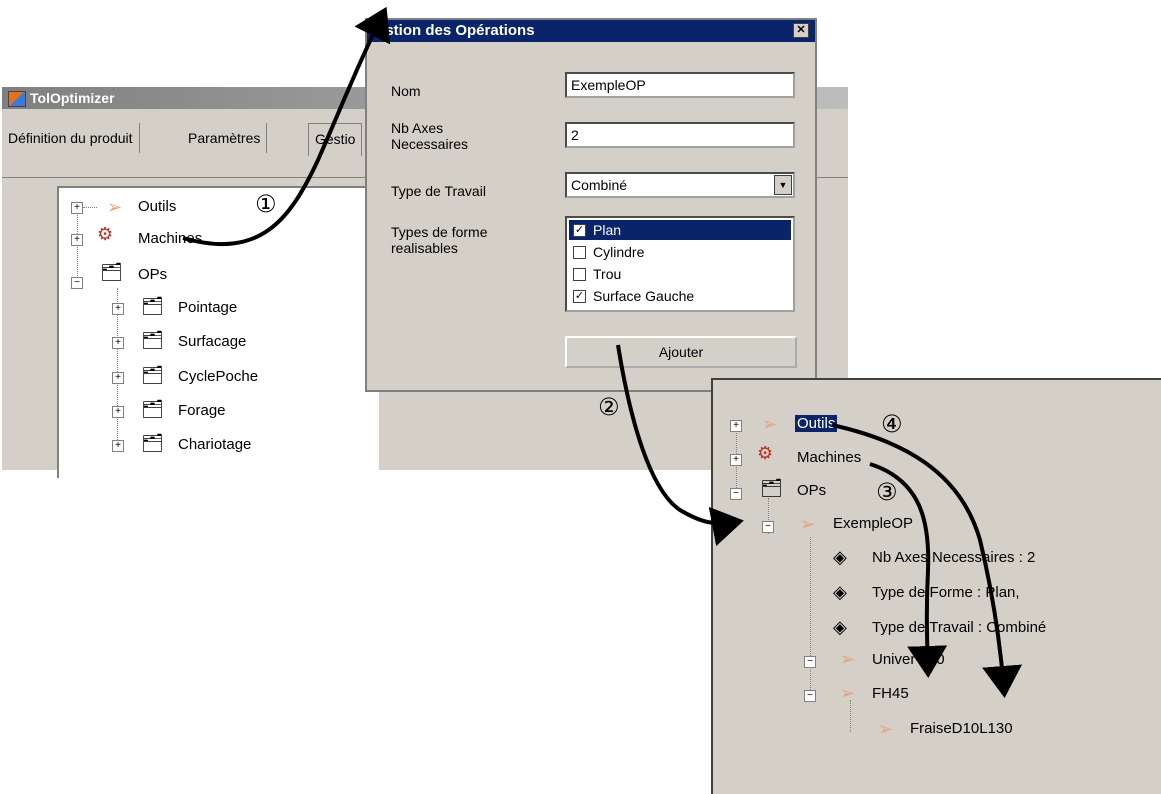  I want to click on callout-4: ④, so click(892, 424).